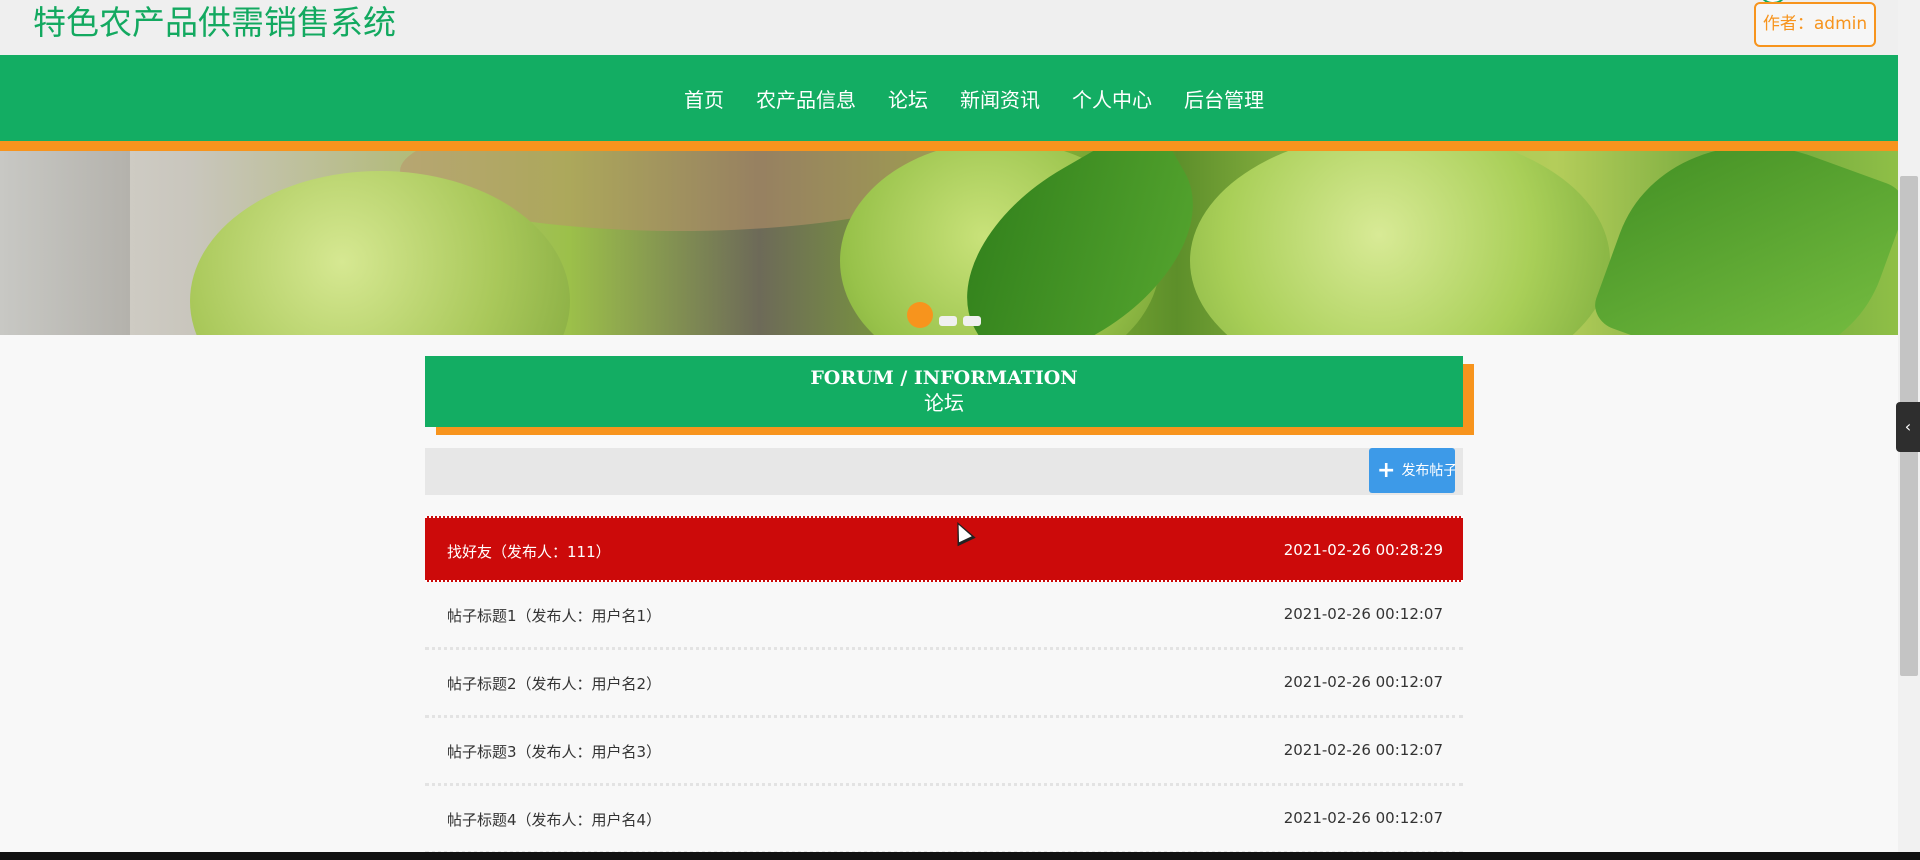 This screenshot has height=860, width=1920. Describe the element at coordinates (960, 856) in the screenshot. I see `bottom-edge` at that location.